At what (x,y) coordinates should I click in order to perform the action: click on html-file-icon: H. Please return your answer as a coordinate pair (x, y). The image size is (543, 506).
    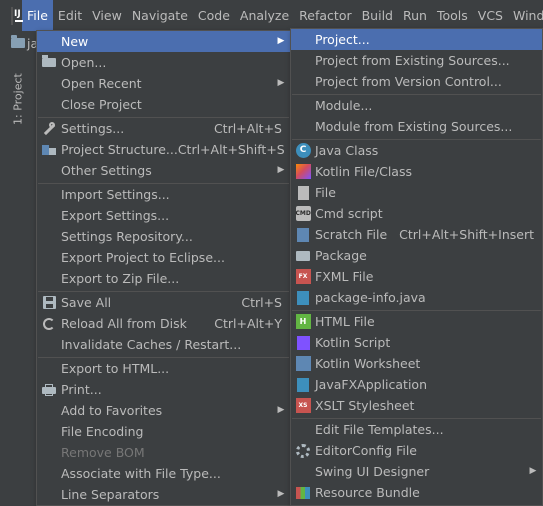
    Looking at the image, I should click on (303, 321).